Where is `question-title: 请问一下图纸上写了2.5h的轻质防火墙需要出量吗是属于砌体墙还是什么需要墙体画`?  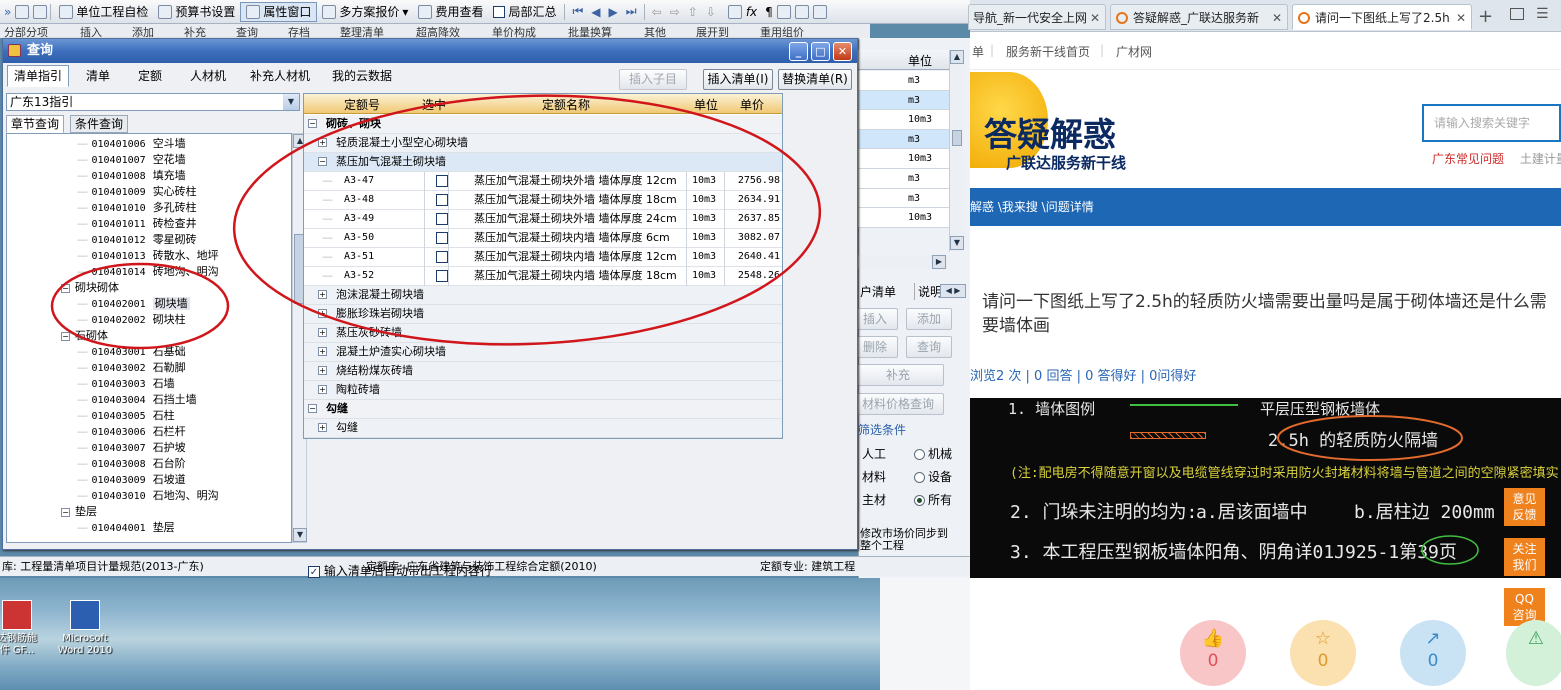 question-title: 请问一下图纸上写了2.5h的轻质防火墙需要出量吗是属于砌体墙还是什么需要墙体画 is located at coordinates (1264, 314).